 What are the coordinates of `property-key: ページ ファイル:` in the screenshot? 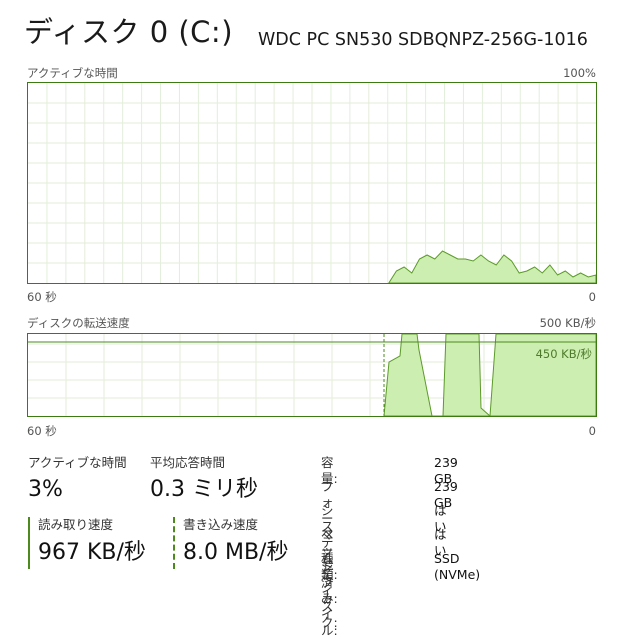 It's located at (329, 582).